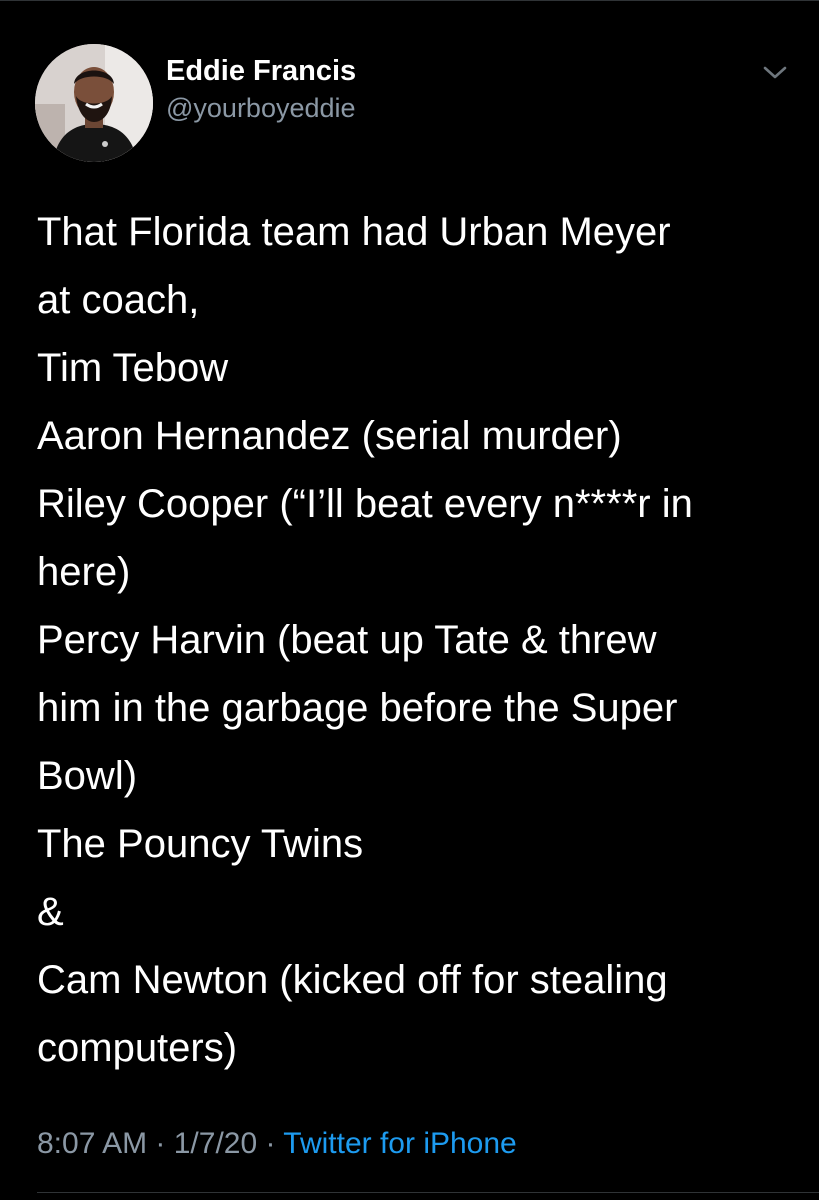 This screenshot has height=1200, width=819. What do you see at coordinates (118, 300) in the screenshot?
I see `tweet-line: at coach,` at bounding box center [118, 300].